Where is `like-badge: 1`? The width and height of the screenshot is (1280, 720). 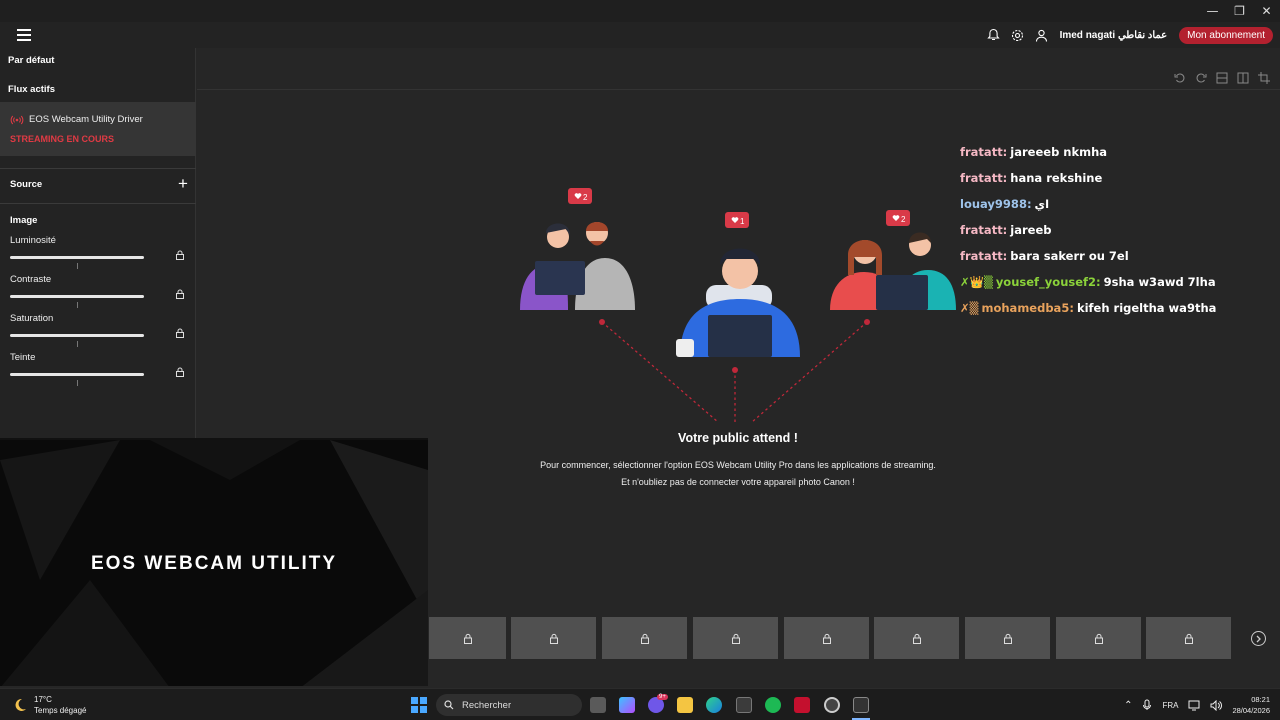
like-badge: 1 is located at coordinates (737, 220).